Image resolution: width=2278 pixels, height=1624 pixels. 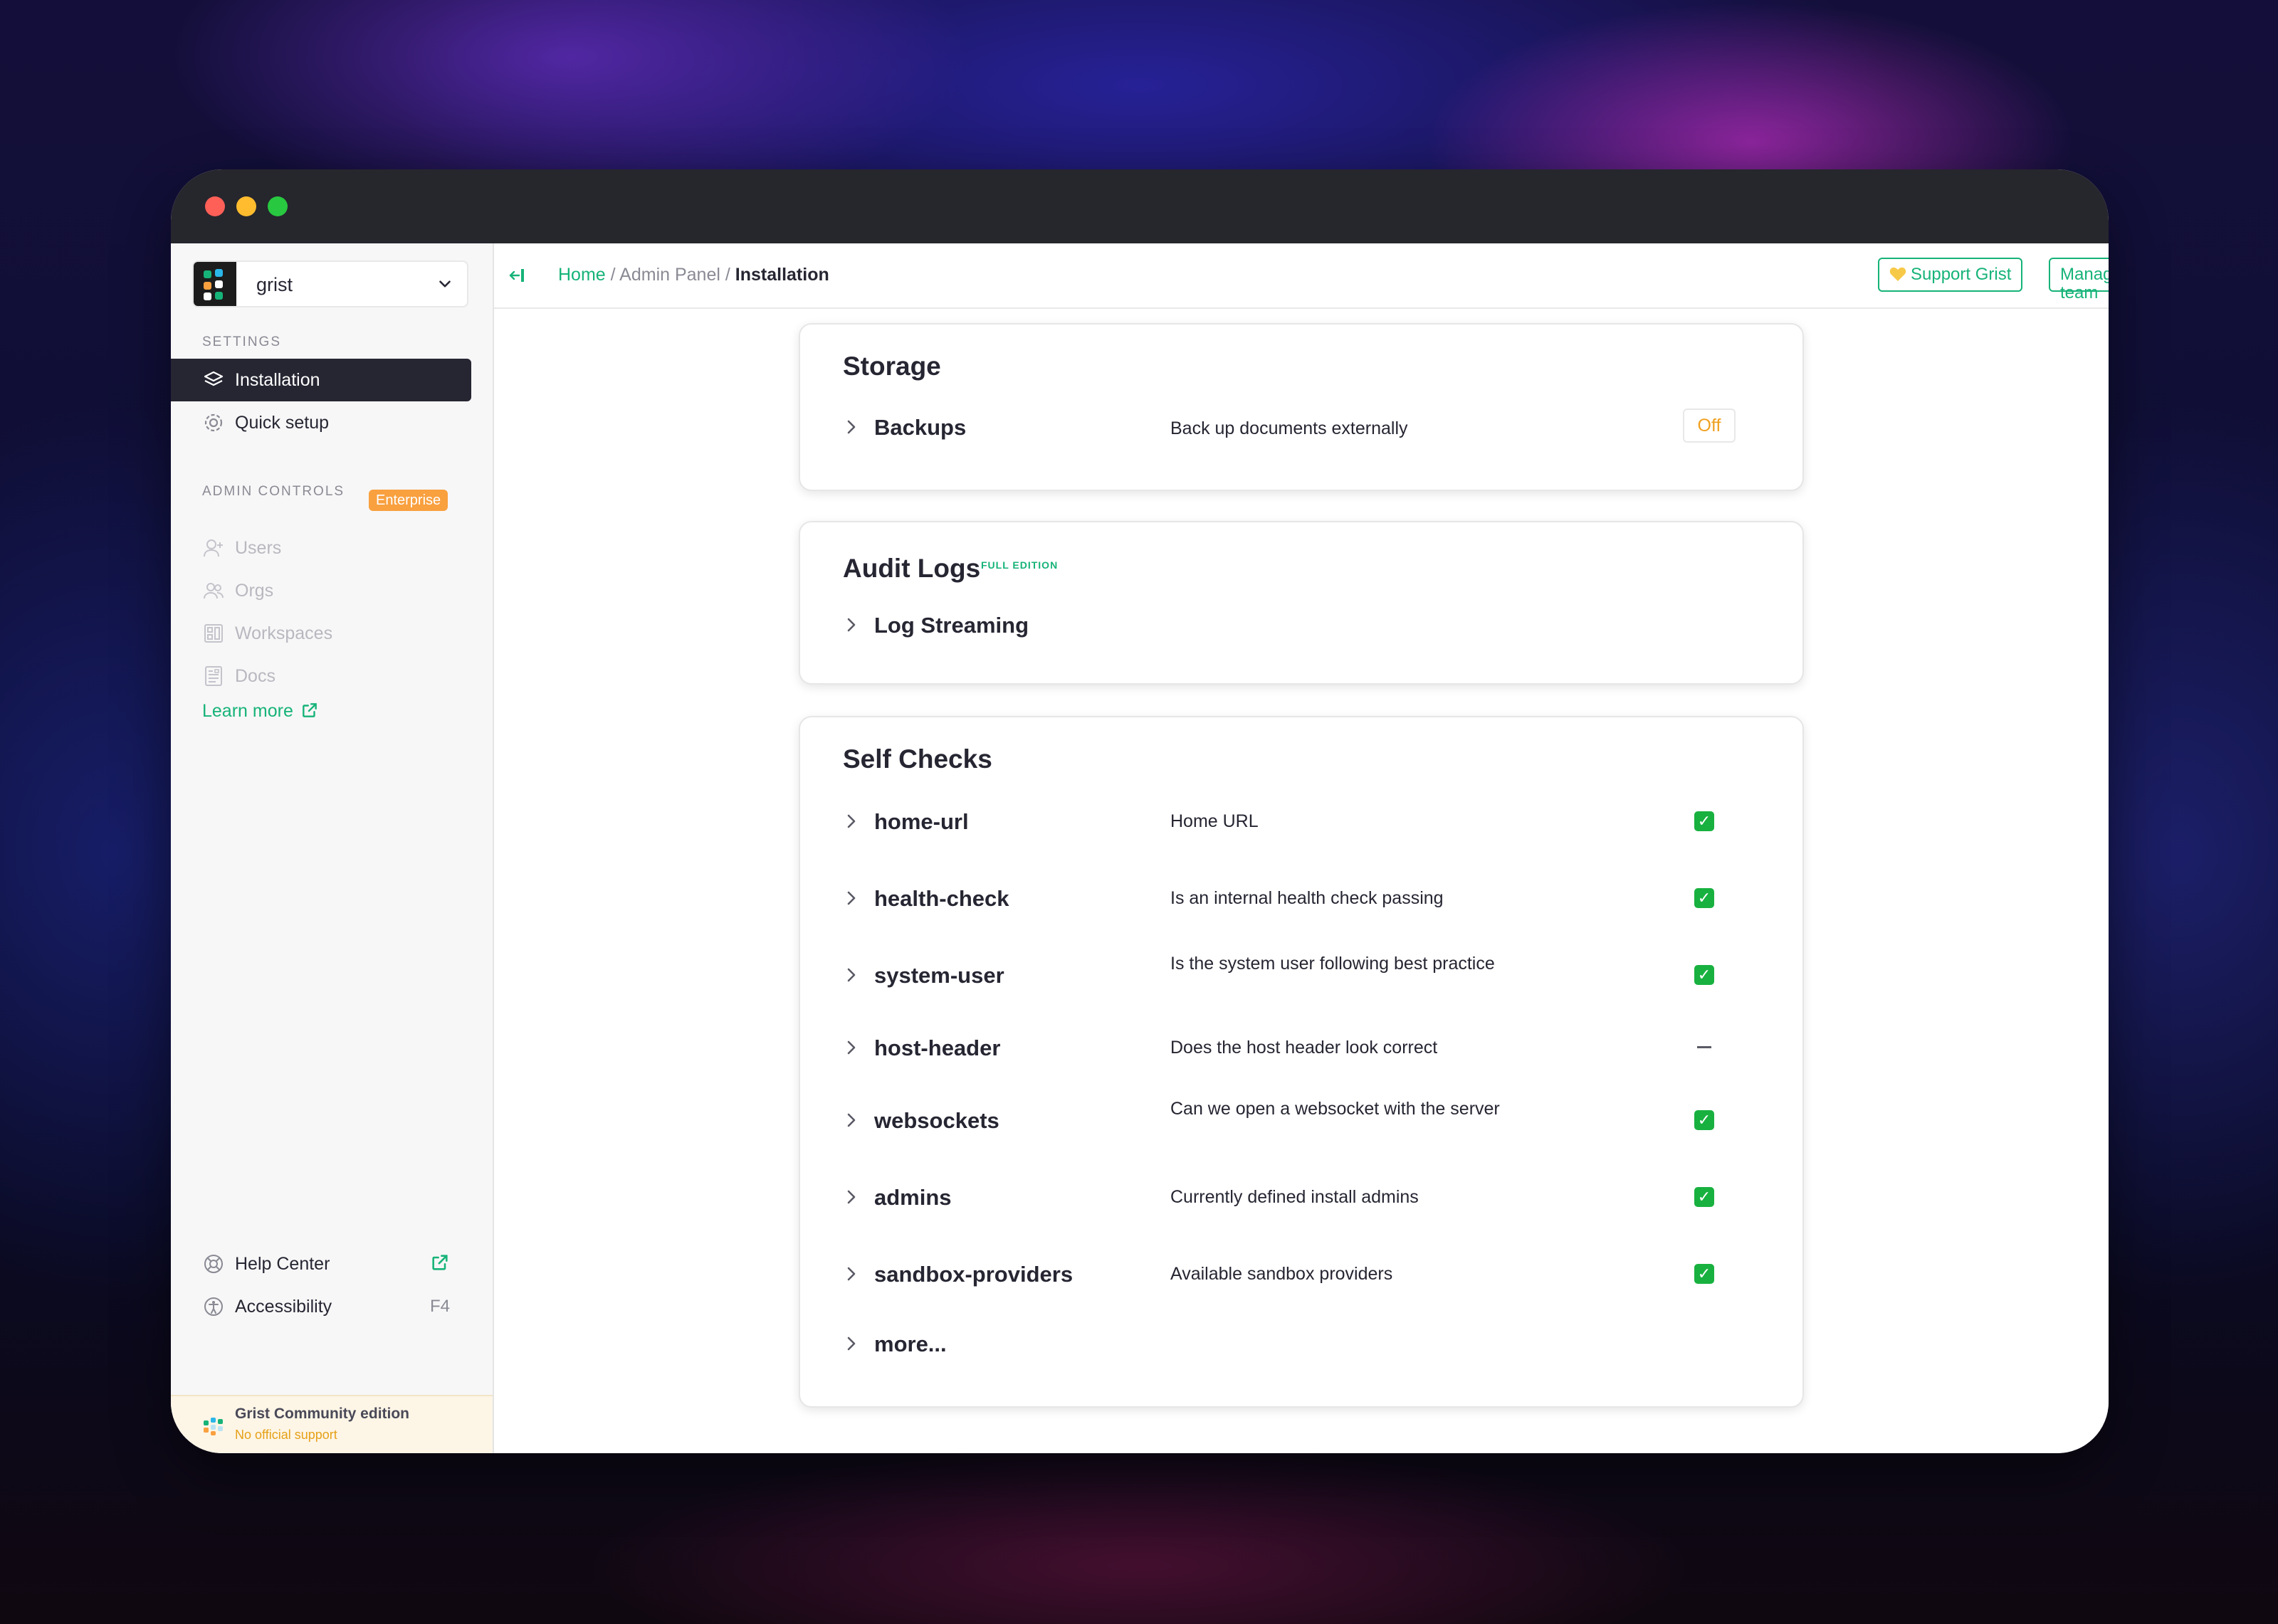 I want to click on row-description: Back up documents externally, so click(x=1289, y=428).